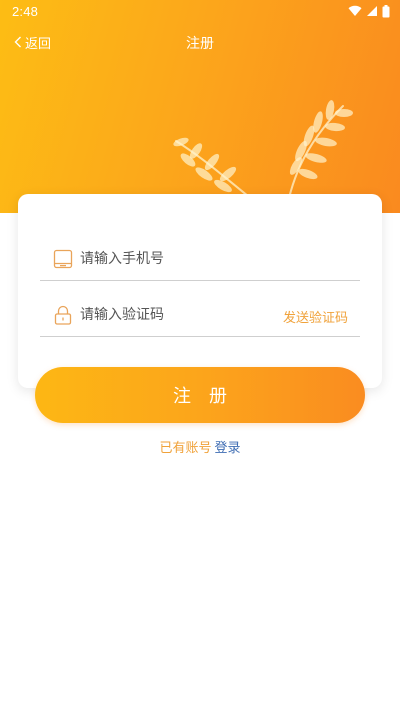  Describe the element at coordinates (185, 448) in the screenshot. I see `have-account-text: 已有账号` at that location.